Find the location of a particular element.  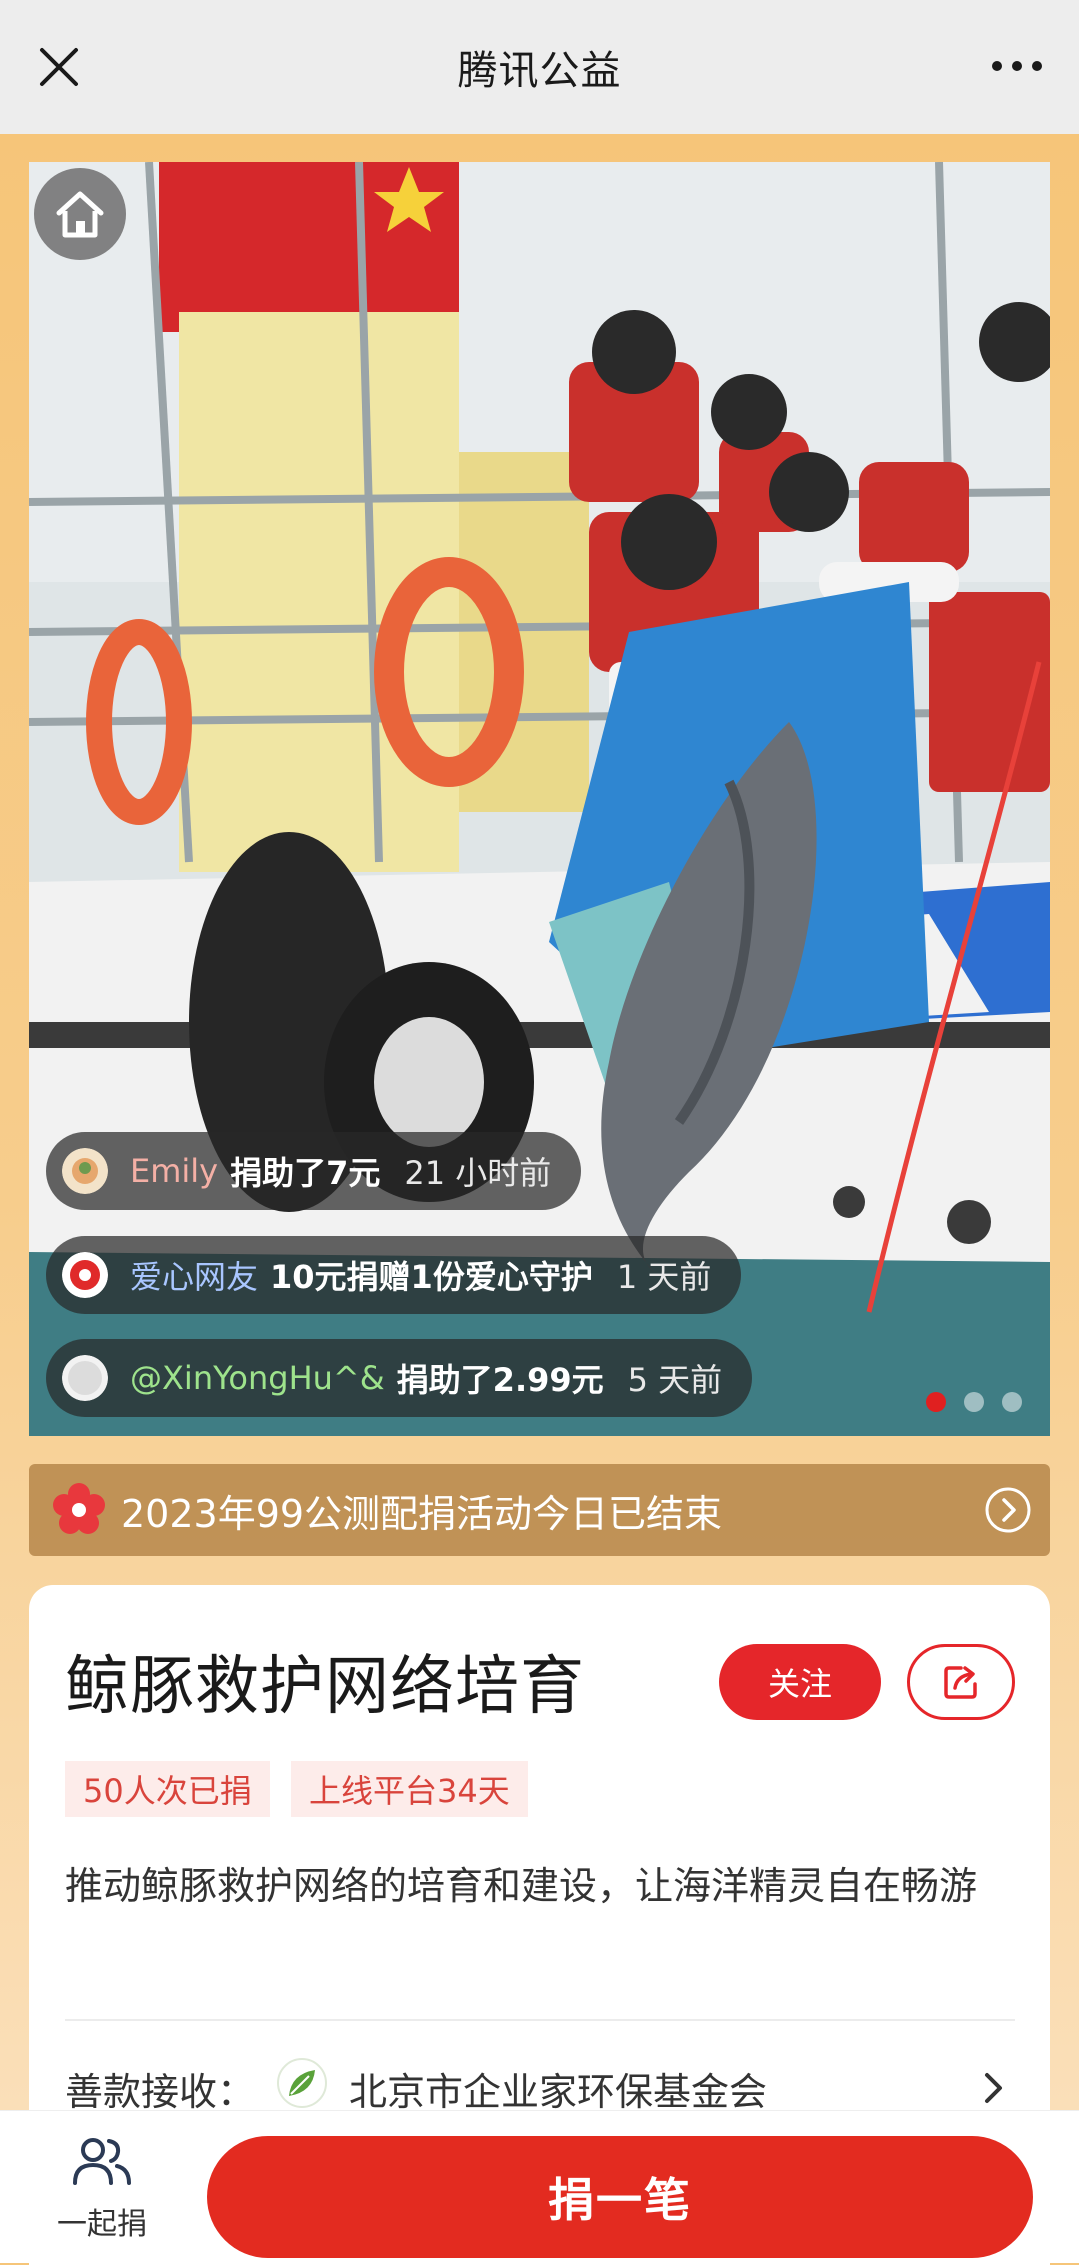

leaf-logo-icon is located at coordinates (302, 2083).